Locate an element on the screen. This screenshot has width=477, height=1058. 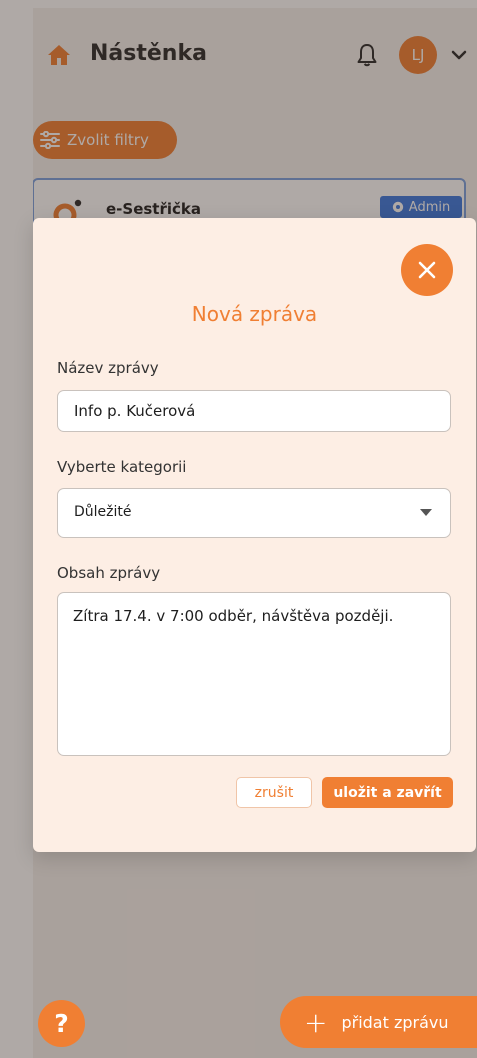
category-selected-value: Důležité is located at coordinates (103, 512).